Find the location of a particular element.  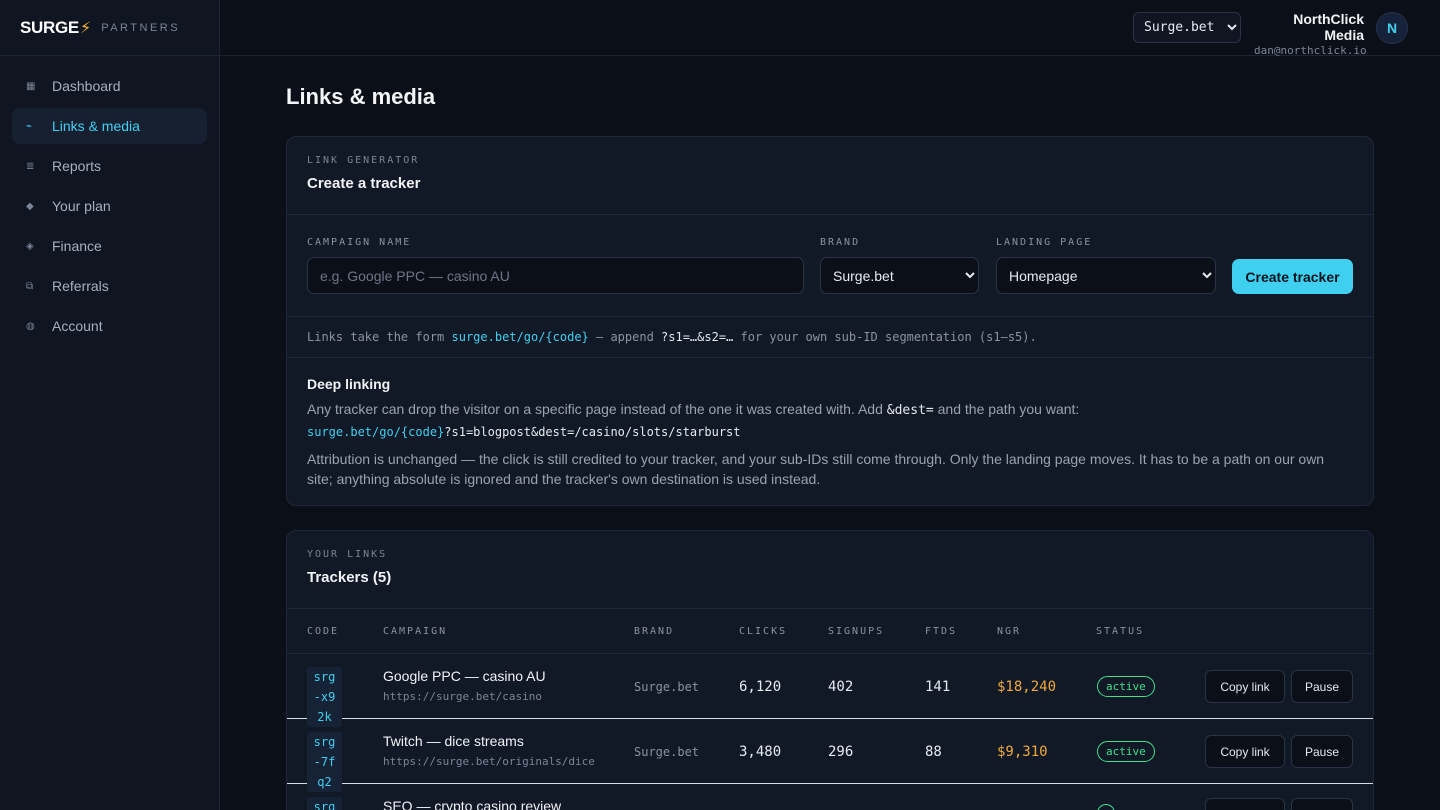

sidebar-item-label: Your plan is located at coordinates (81, 206).